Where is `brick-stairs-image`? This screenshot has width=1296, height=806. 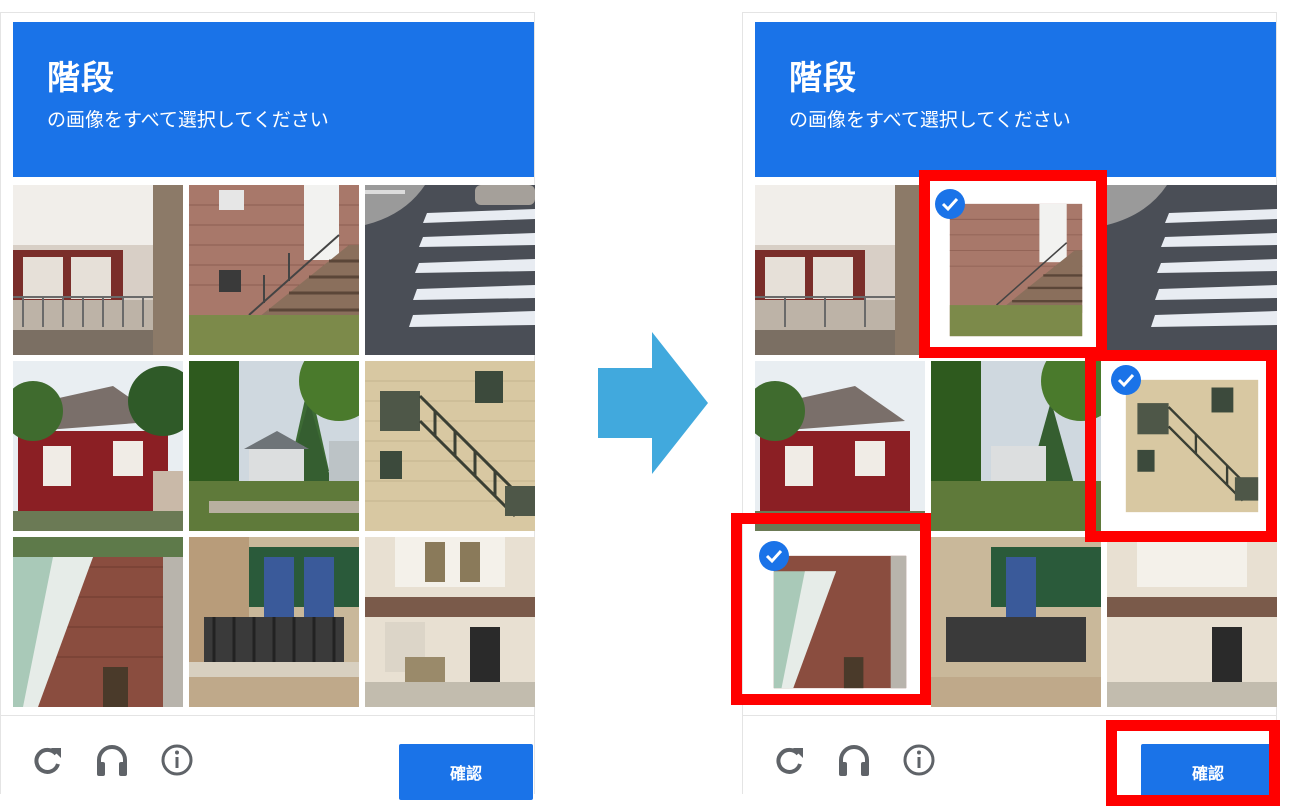
brick-stairs-image is located at coordinates (274, 270).